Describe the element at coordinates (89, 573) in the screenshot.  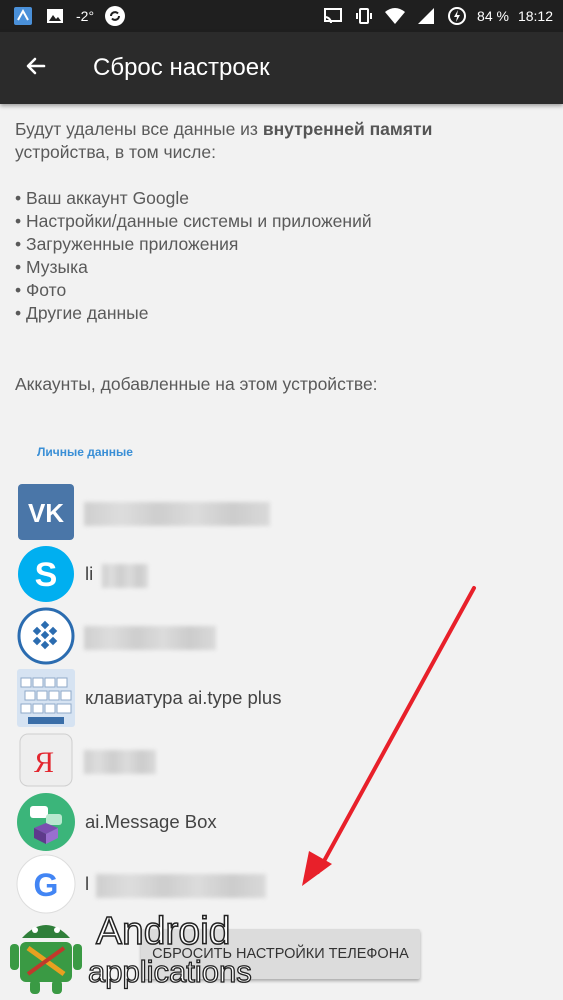
I see `account-name: li` at that location.